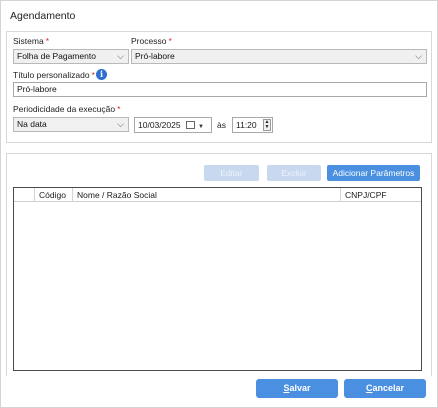  What do you see at coordinates (24, 195) in the screenshot?
I see `row-indicator-header` at bounding box center [24, 195].